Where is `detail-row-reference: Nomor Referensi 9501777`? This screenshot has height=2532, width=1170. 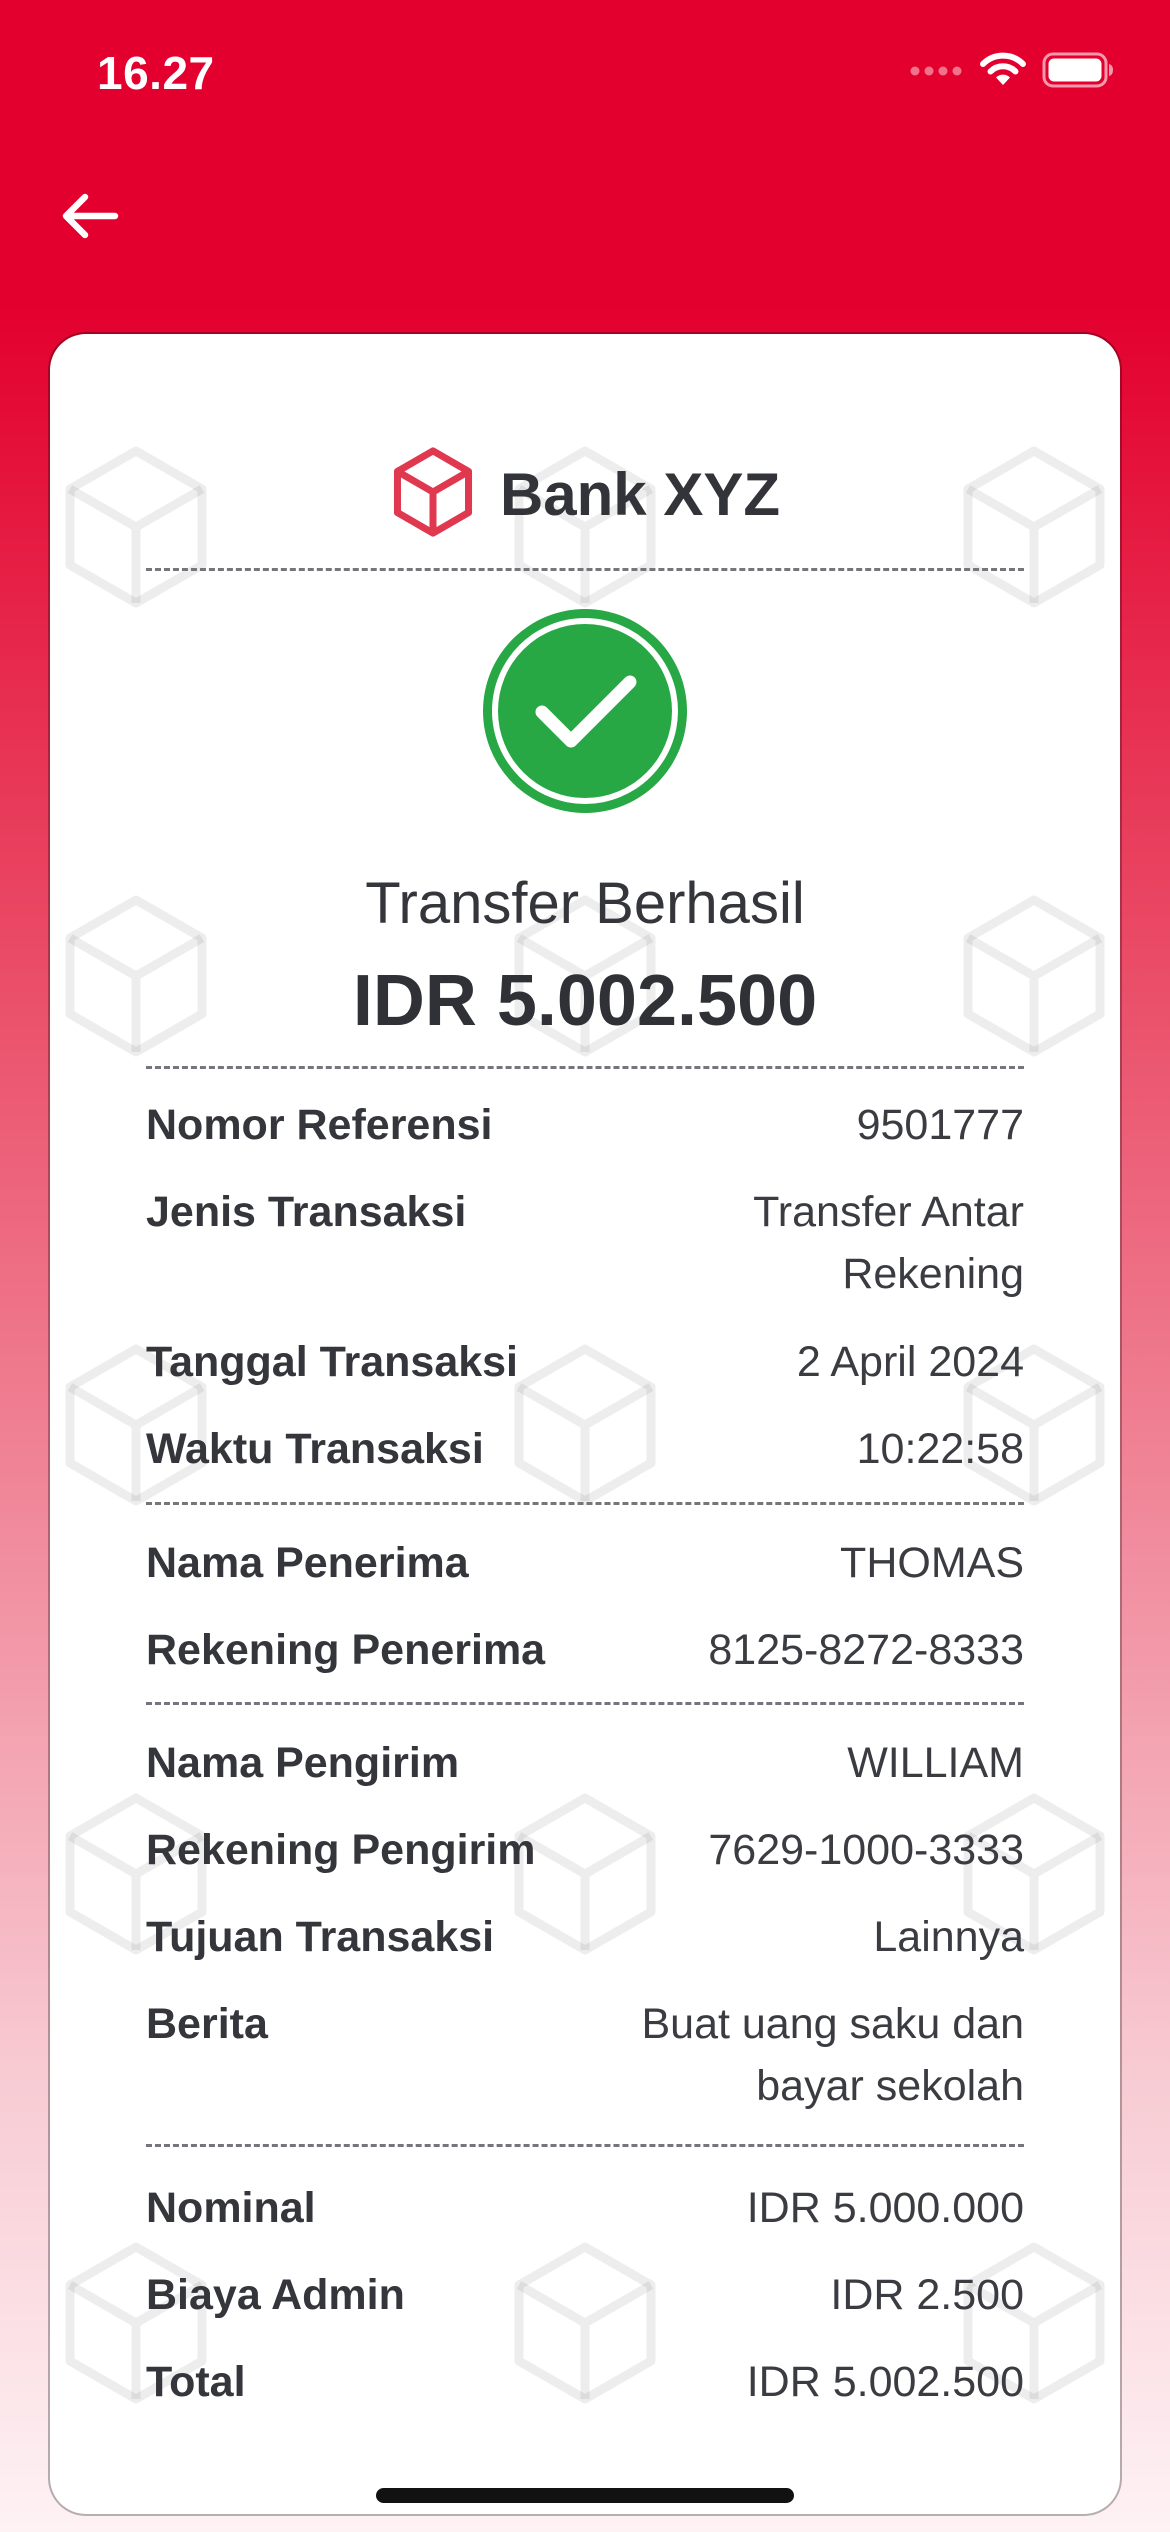 detail-row-reference: Nomor Referensi 9501777 is located at coordinates (585, 1125).